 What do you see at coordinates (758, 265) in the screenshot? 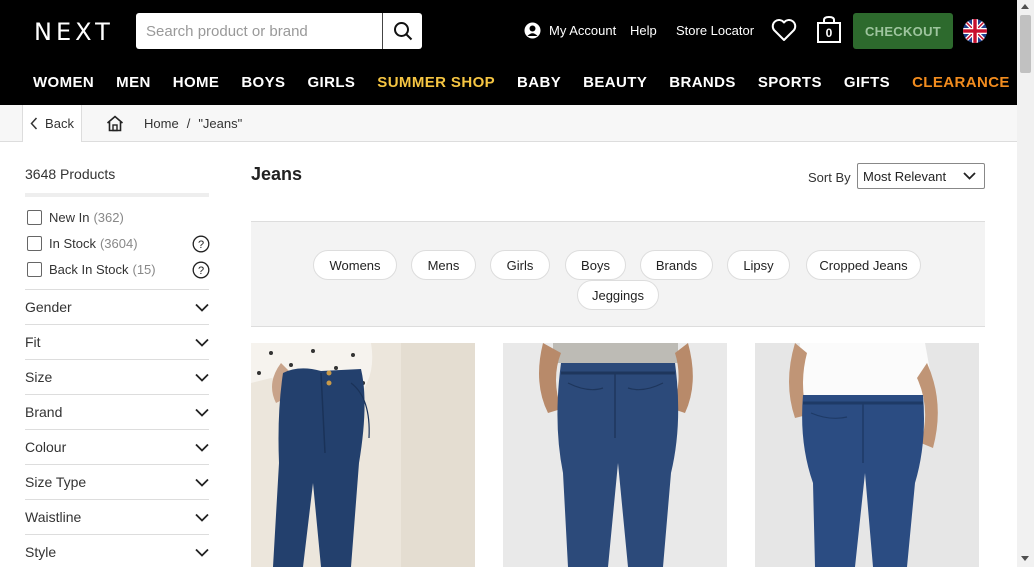
I see `chip-lipsy: Lipsy` at bounding box center [758, 265].